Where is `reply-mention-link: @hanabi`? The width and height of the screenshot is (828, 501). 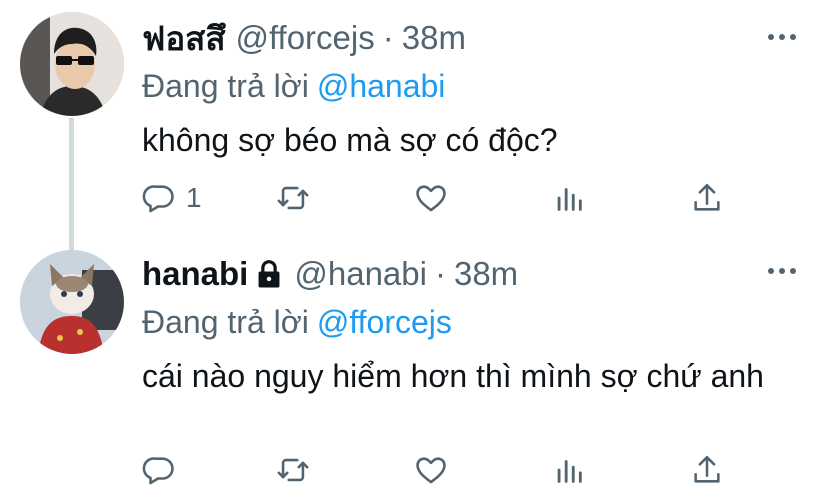
reply-mention-link: @hanabi is located at coordinates (381, 86).